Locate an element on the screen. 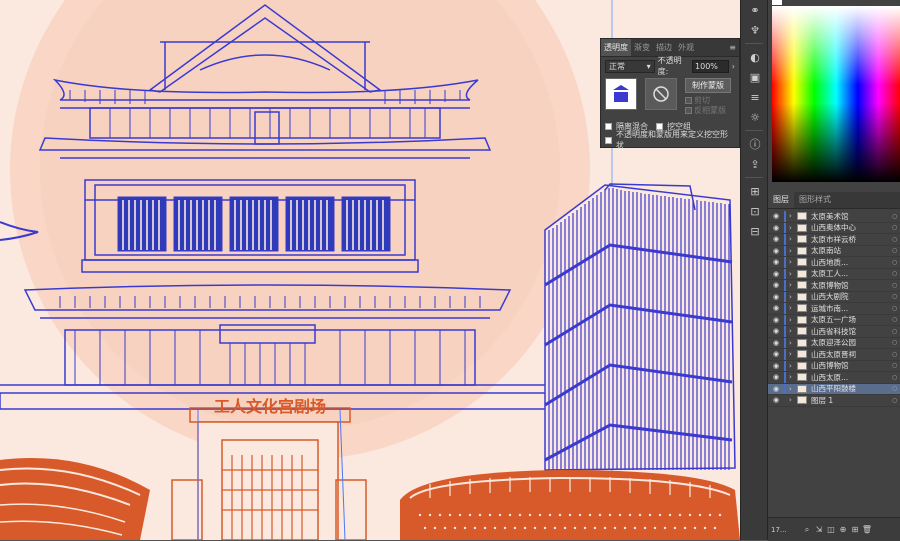 The width and height of the screenshot is (900, 541). layer-row: ◉ › 太原博物馆 ○ is located at coordinates (834, 286).